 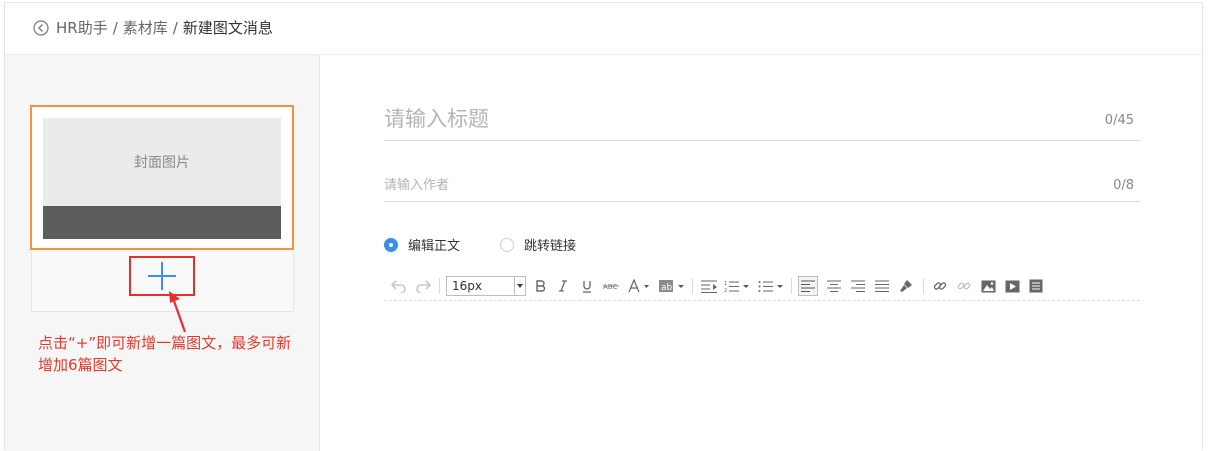 I want to click on align-right-icon, so click(x=858, y=286).